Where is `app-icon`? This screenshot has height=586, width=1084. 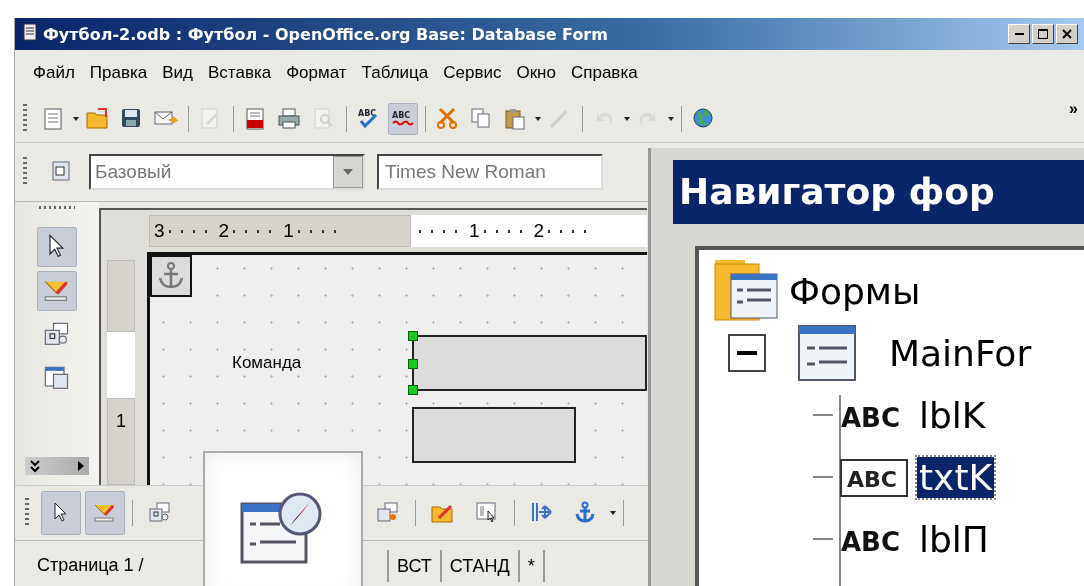 app-icon is located at coordinates (30, 32).